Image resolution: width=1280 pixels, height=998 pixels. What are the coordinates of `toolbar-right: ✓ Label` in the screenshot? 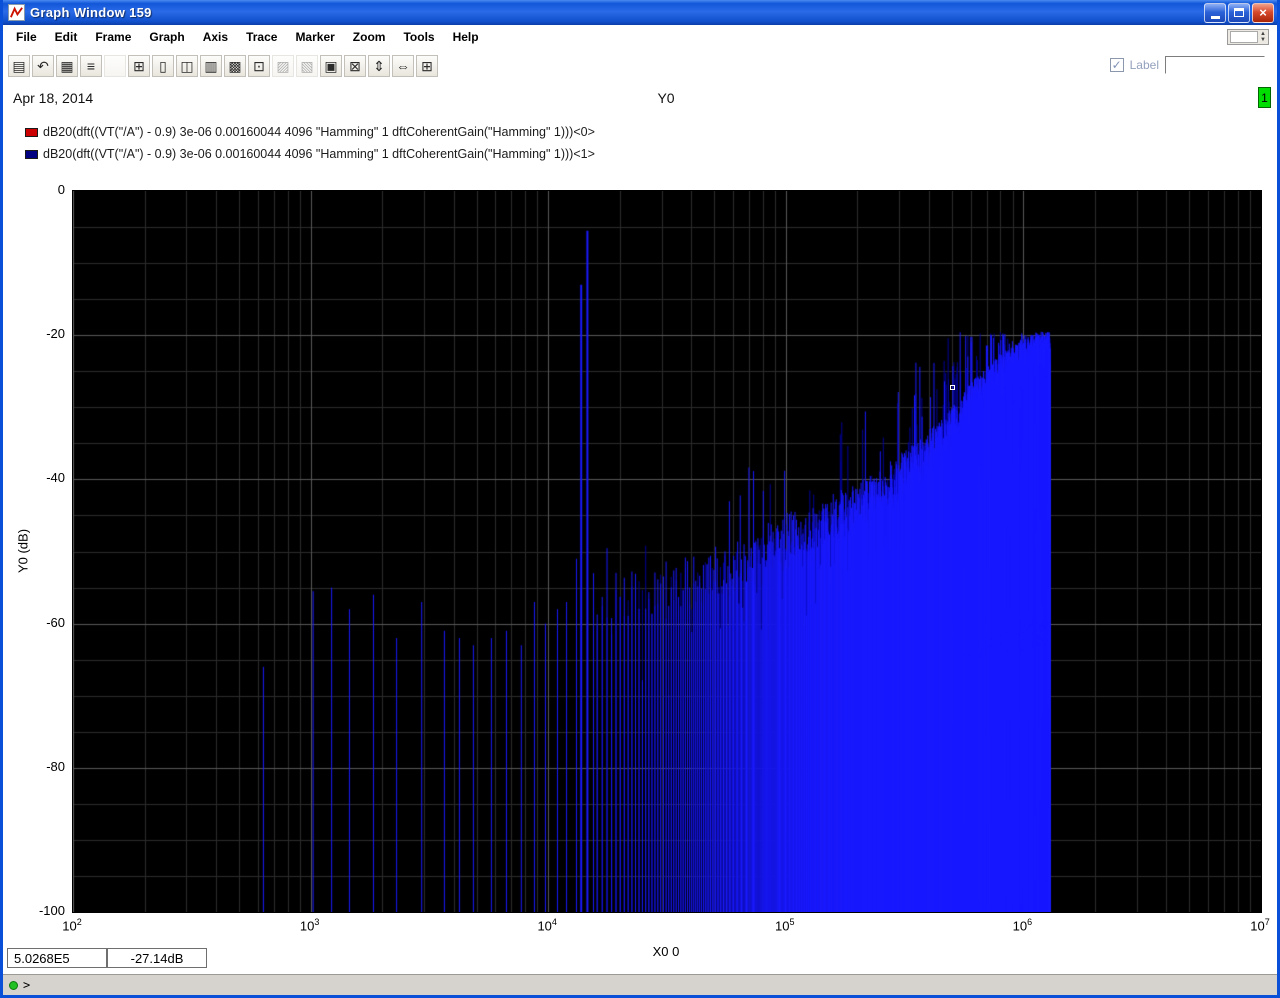 It's located at (1187, 65).